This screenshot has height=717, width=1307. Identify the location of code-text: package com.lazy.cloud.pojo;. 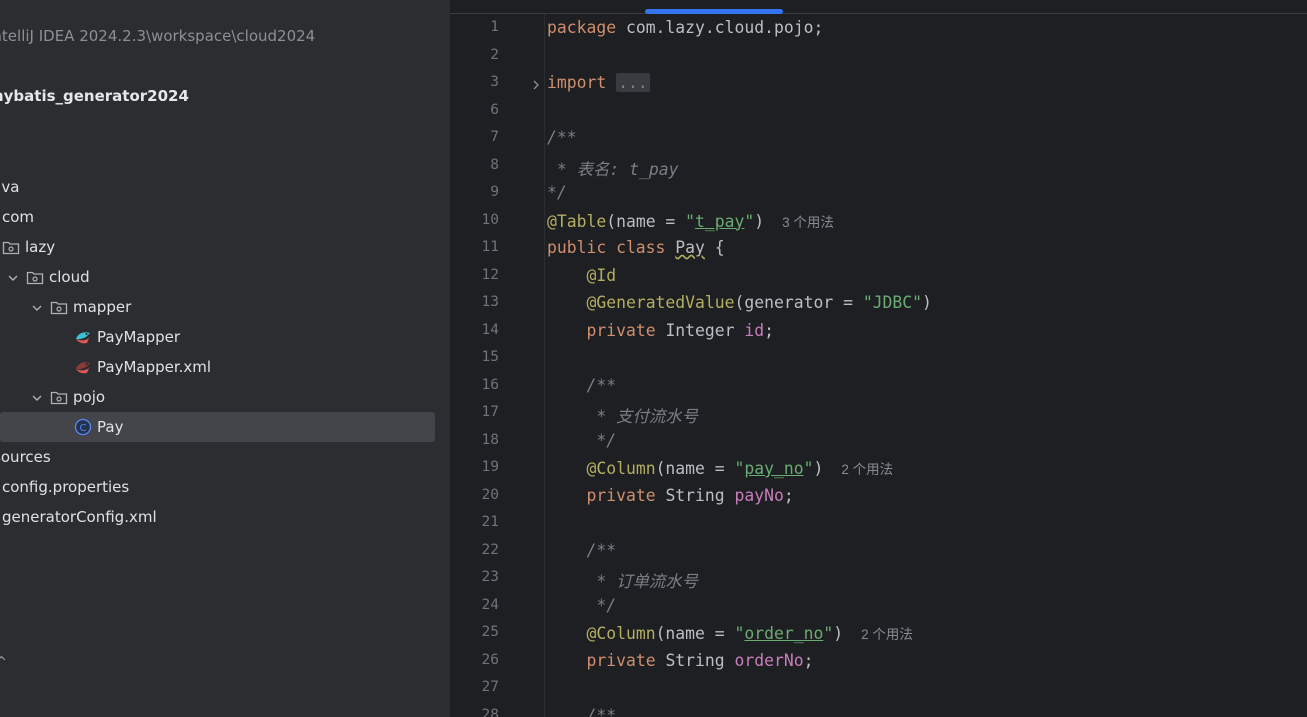
(685, 27).